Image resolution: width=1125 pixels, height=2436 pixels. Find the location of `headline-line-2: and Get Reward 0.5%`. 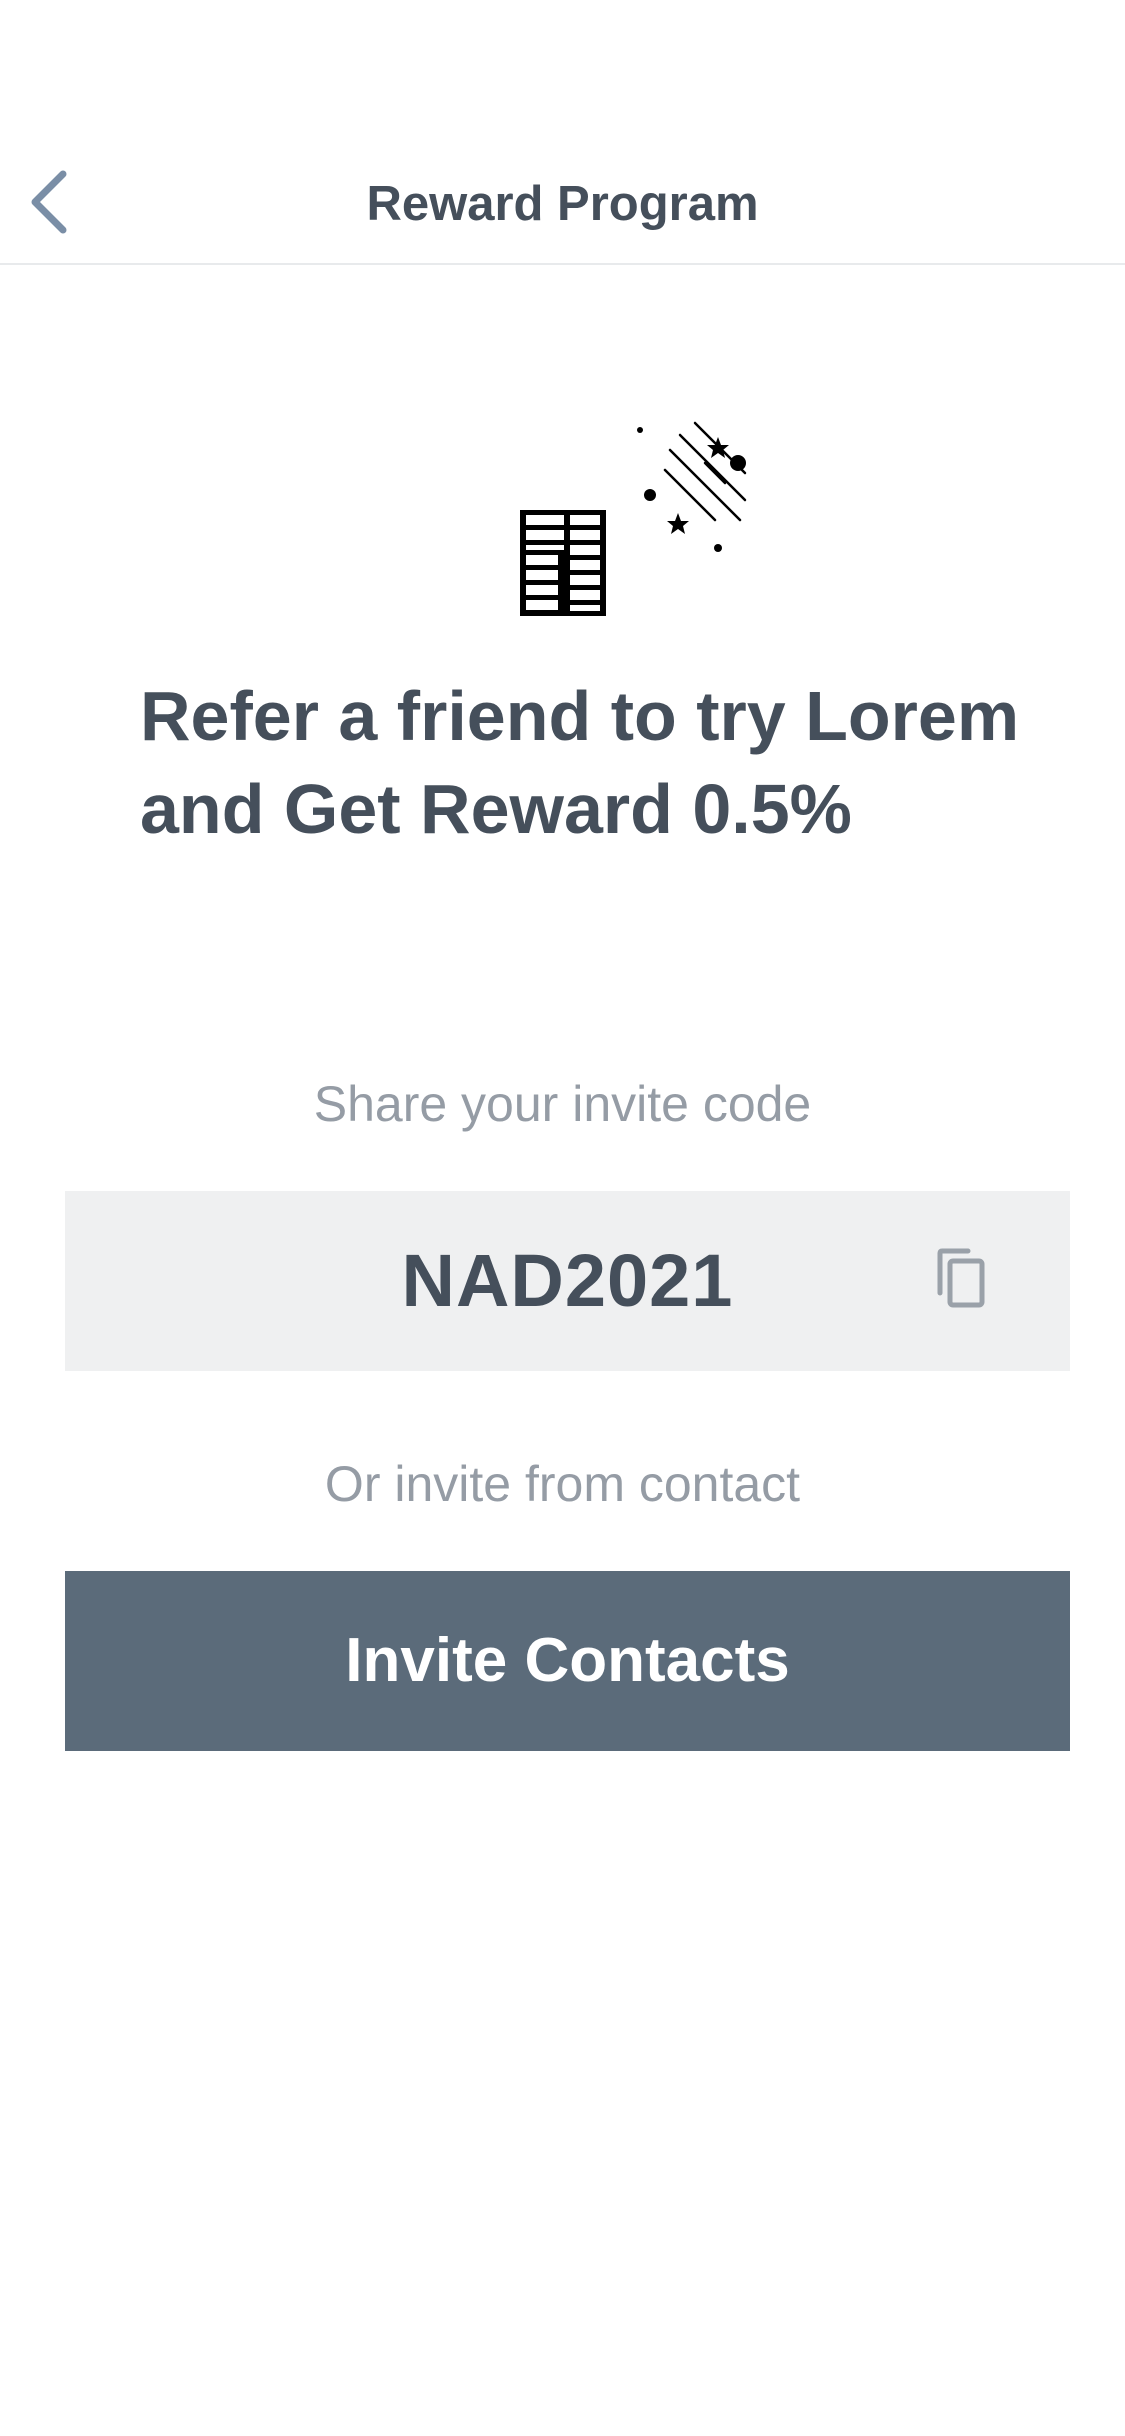

headline-line-2: and Get Reward 0.5% is located at coordinates (496, 809).